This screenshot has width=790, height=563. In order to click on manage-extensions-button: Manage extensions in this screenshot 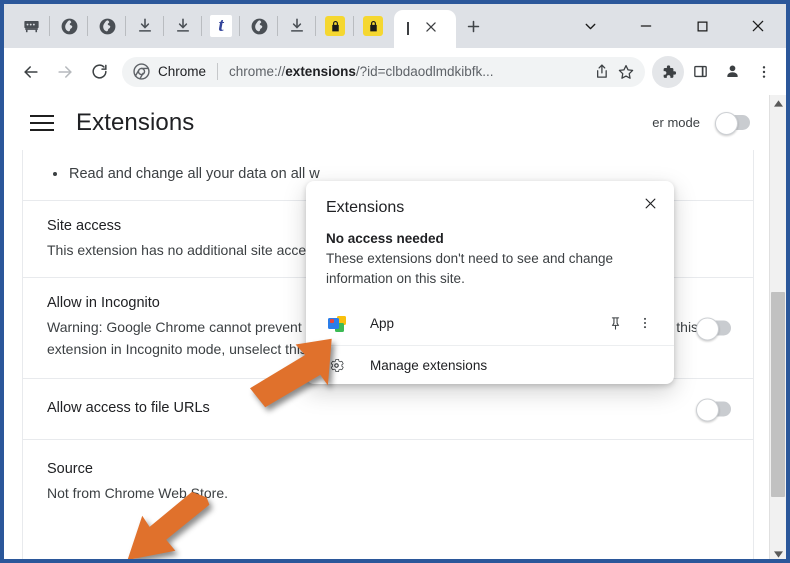, I will do `click(490, 364)`.